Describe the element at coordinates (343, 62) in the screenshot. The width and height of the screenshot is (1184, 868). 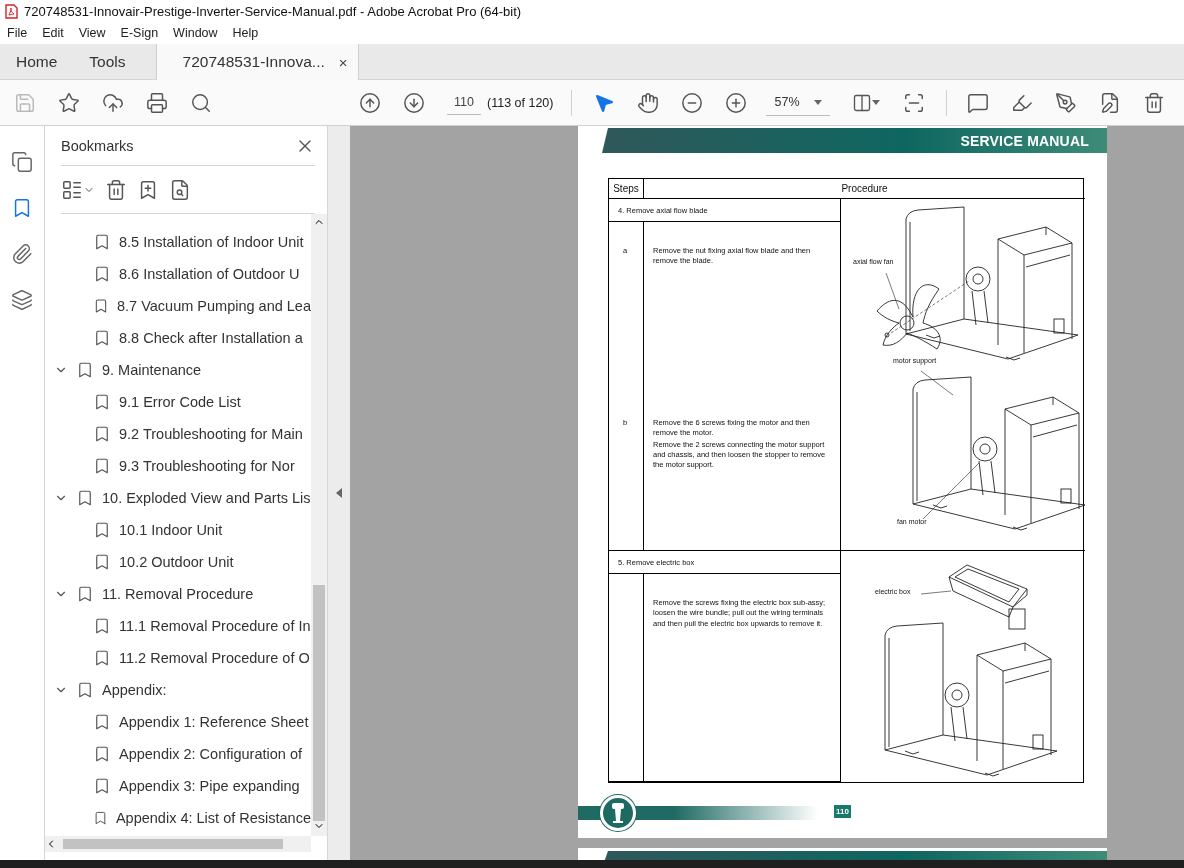
I see `close-tab-button: ×` at that location.